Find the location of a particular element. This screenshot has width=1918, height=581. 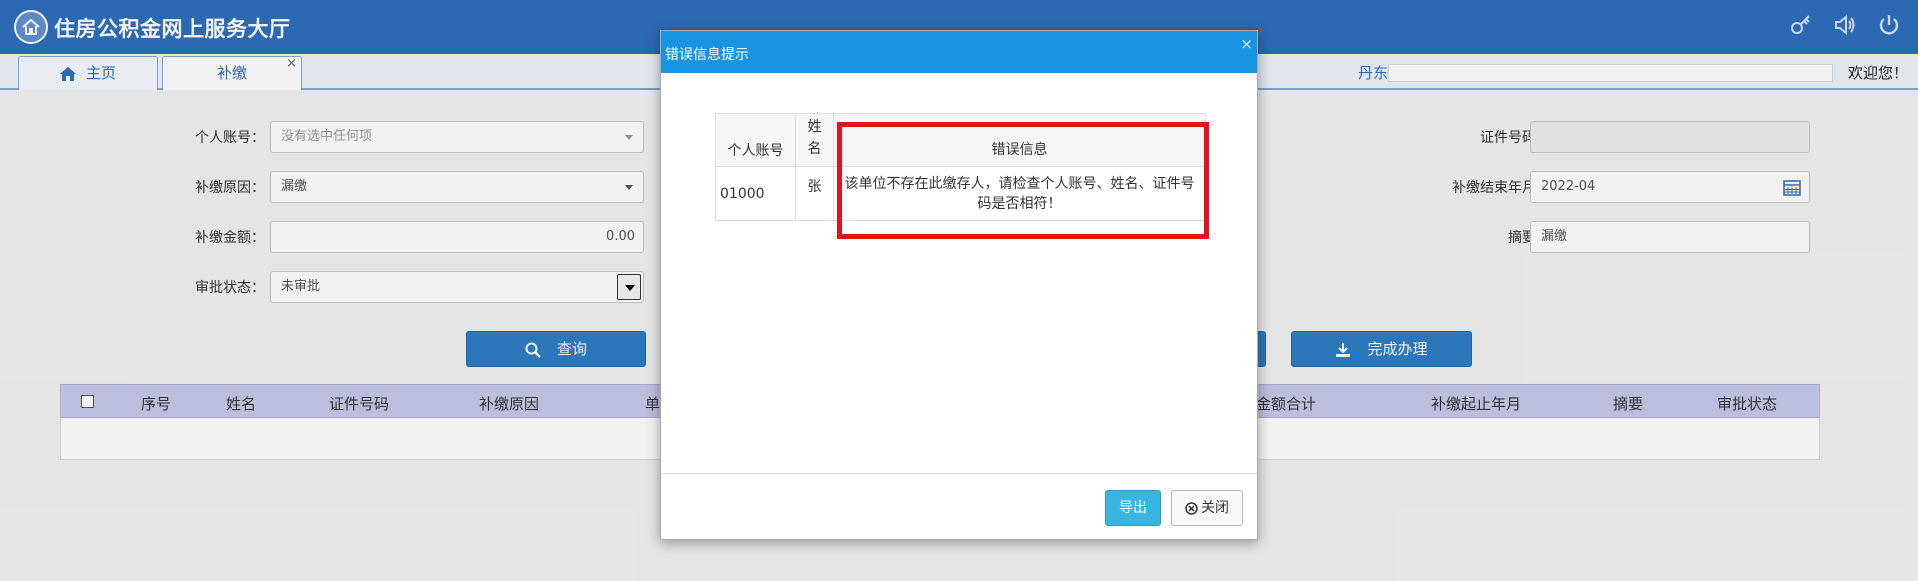

dialog-footer-divider is located at coordinates (959, 473).